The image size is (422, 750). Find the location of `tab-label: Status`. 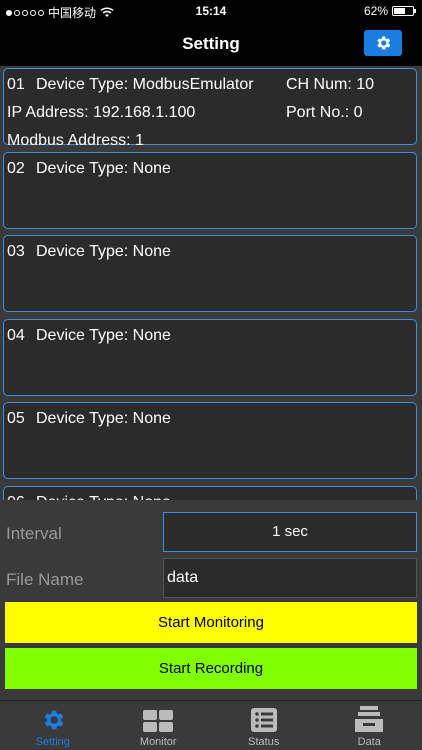

tab-label: Status is located at coordinates (264, 742).